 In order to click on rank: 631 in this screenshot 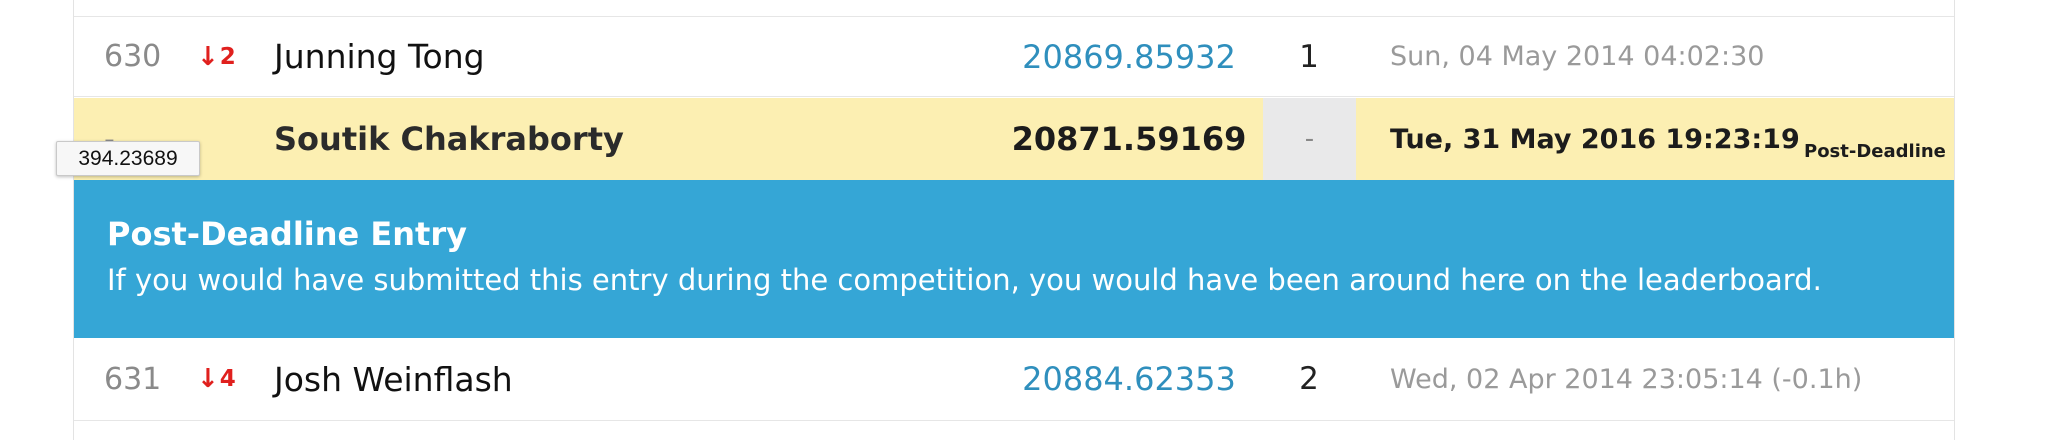, I will do `click(133, 379)`.